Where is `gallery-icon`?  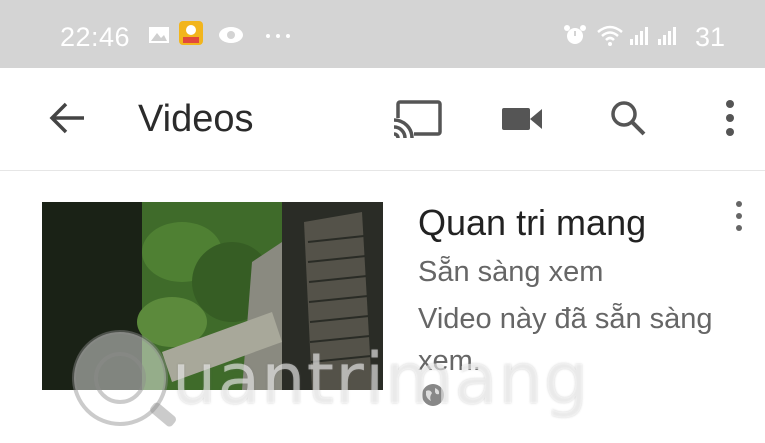 gallery-icon is located at coordinates (159, 35).